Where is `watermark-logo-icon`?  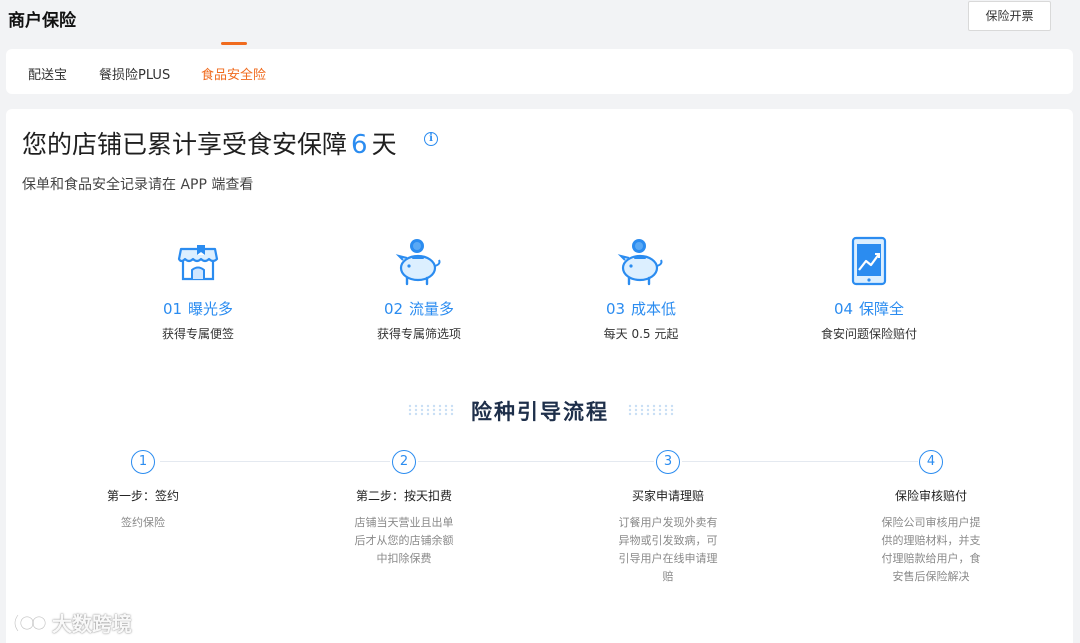
watermark-logo-icon is located at coordinates (29, 622).